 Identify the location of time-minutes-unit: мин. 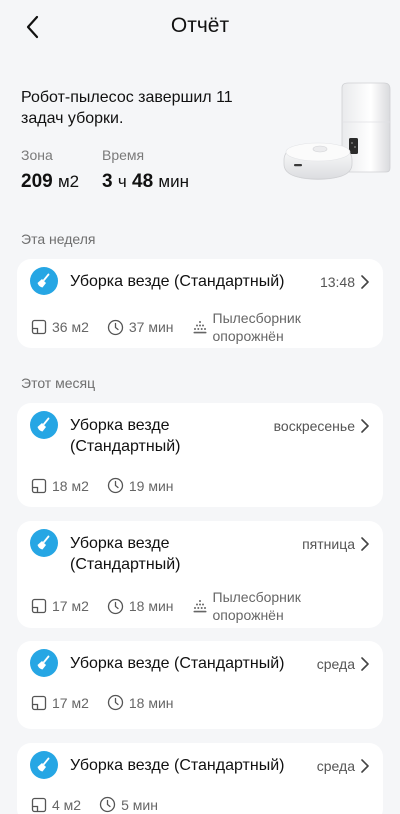
(173, 181).